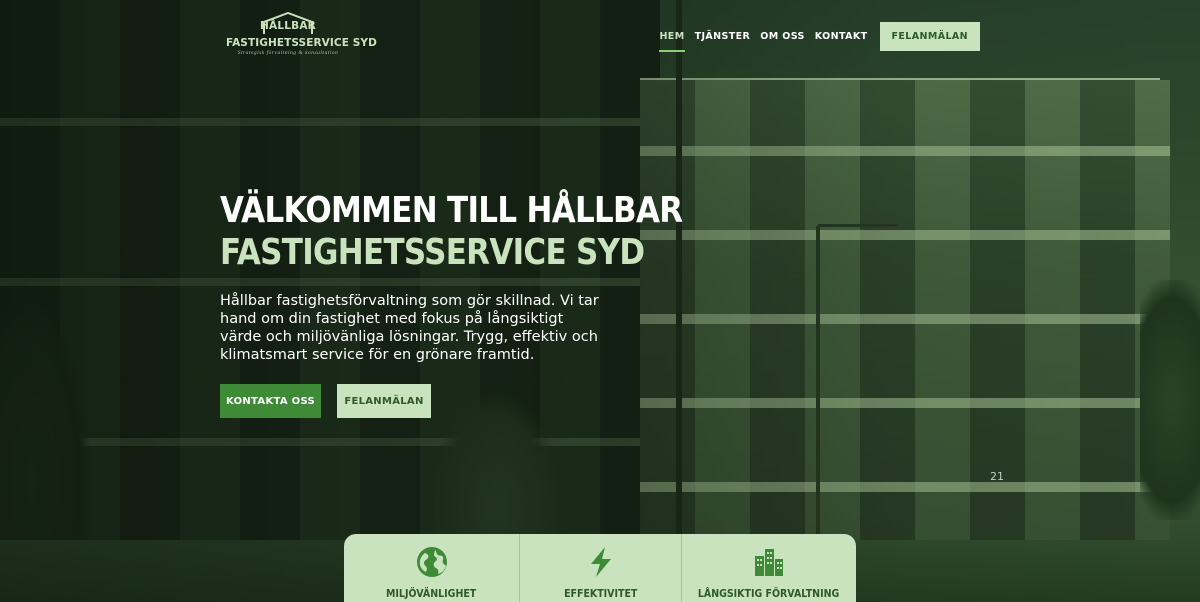 The image size is (1200, 602). I want to click on globe-icon, so click(431, 562).